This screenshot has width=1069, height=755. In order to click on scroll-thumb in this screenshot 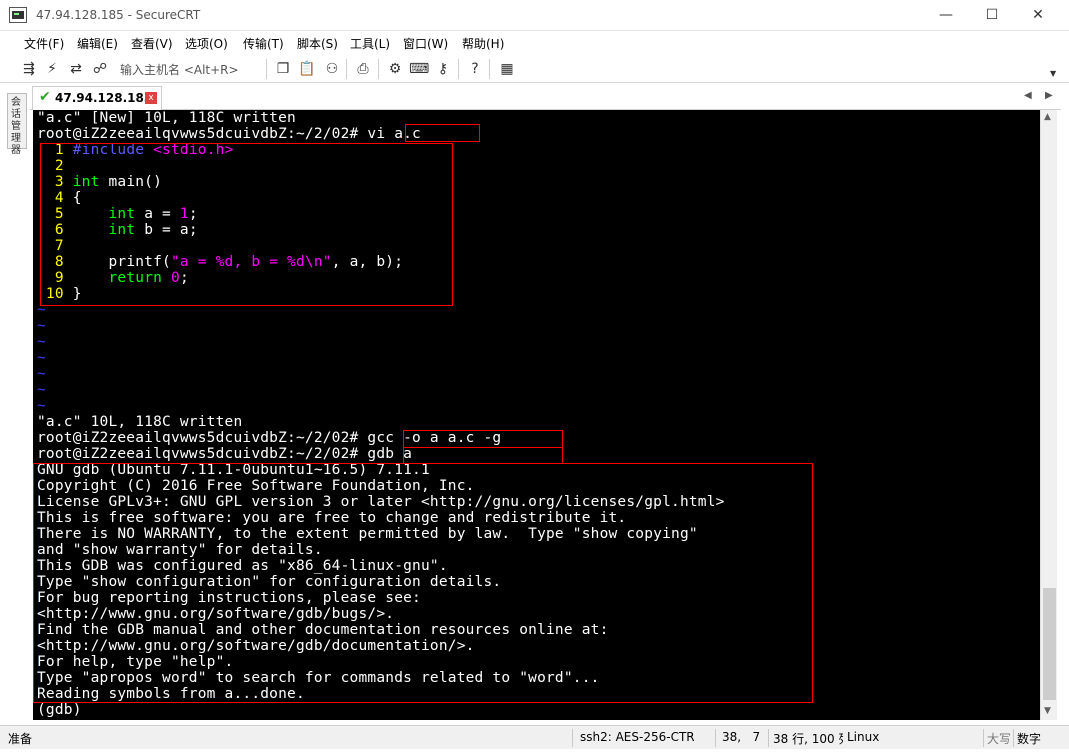, I will do `click(1049, 644)`.